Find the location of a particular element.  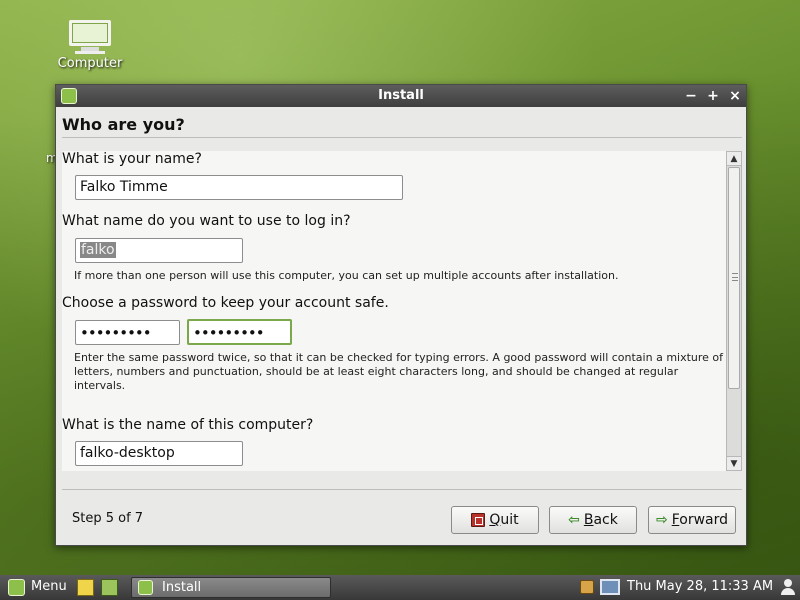

taskbar: Menu Install Thu May 28, 11:33 AM is located at coordinates (400, 587).